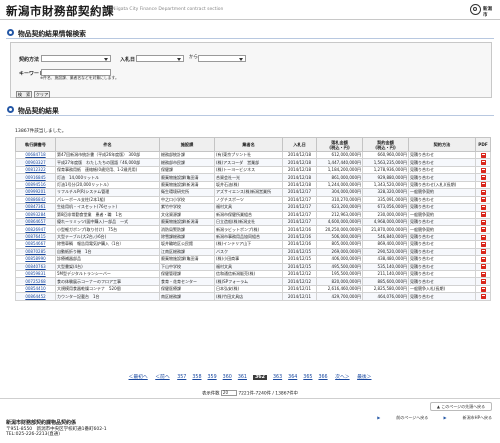 The height and width of the screenshot is (443, 500). What do you see at coordinates (292, 377) in the screenshot?
I see `pager-page-link: 364` at bounding box center [292, 377].